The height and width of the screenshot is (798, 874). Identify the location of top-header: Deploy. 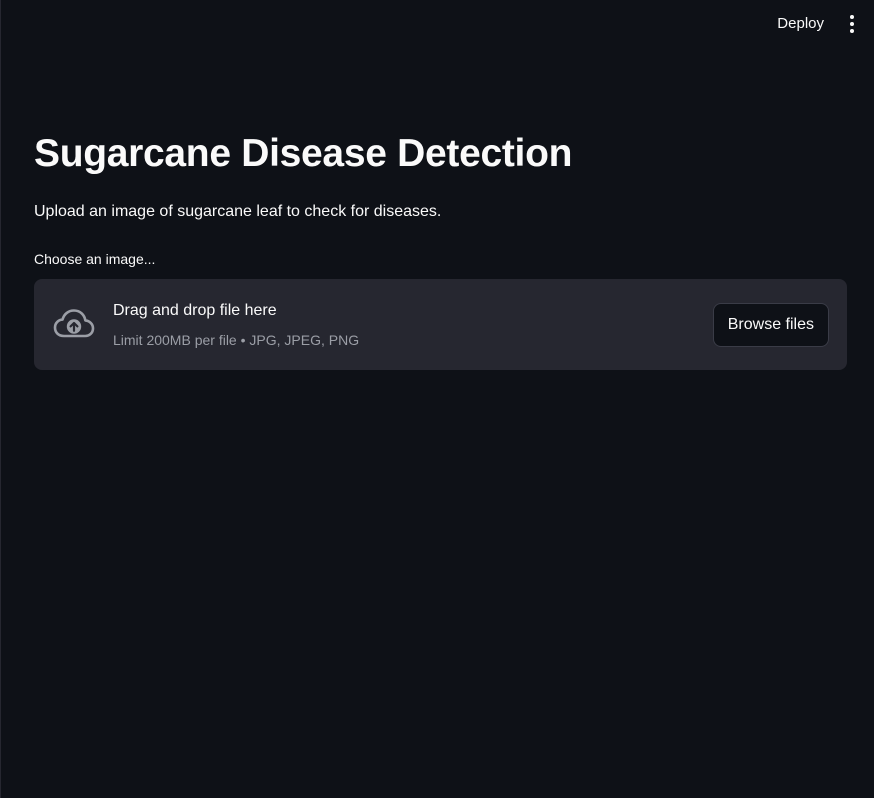
(437, 24).